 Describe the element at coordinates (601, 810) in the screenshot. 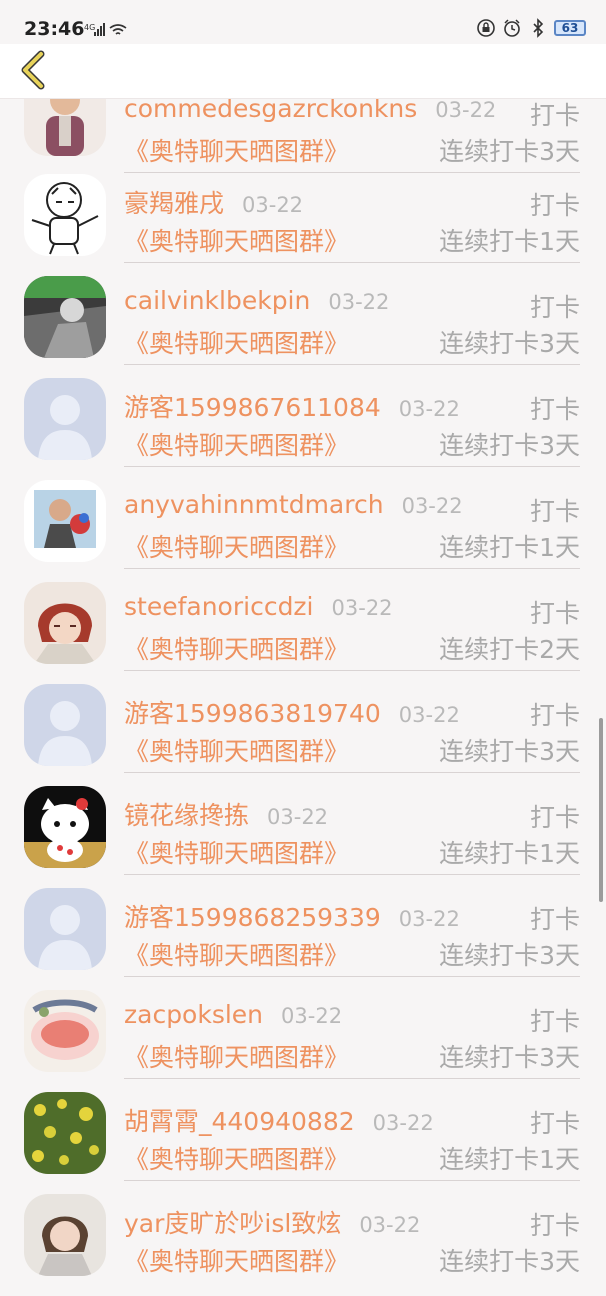

I see `scrollbar` at that location.